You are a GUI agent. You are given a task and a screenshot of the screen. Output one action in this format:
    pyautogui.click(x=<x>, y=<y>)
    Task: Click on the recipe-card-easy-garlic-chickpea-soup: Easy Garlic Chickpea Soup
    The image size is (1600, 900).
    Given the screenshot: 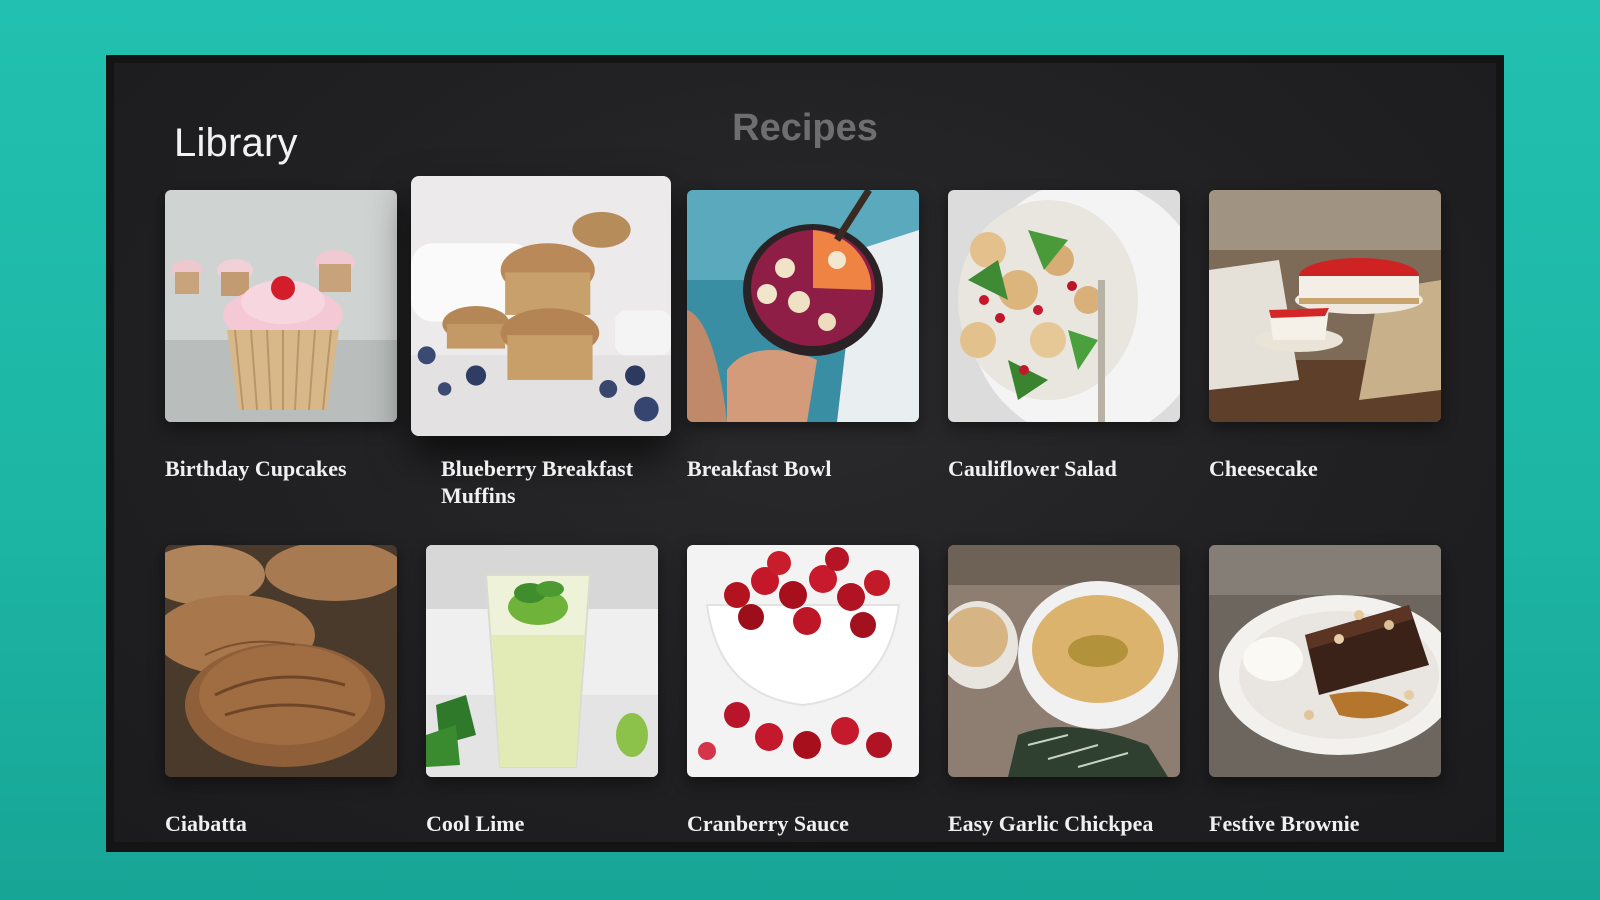 What is the action you would take?
    pyautogui.click(x=1064, y=698)
    